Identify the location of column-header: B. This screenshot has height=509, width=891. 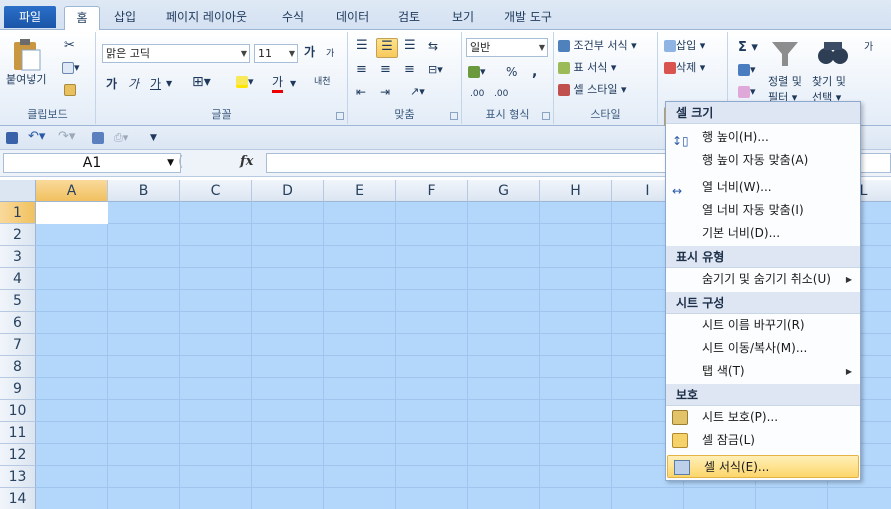
(144, 191).